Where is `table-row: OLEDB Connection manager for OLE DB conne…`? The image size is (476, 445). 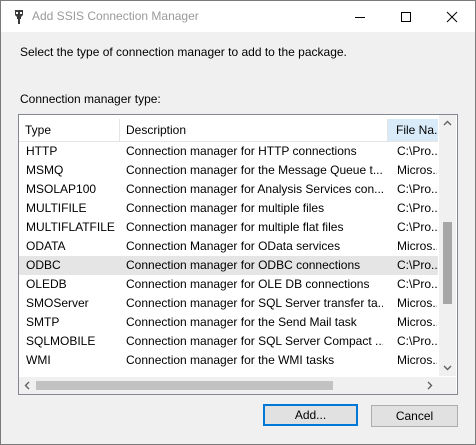 table-row: OLEDB Connection manager for OLE DB conne… is located at coordinates (228, 284).